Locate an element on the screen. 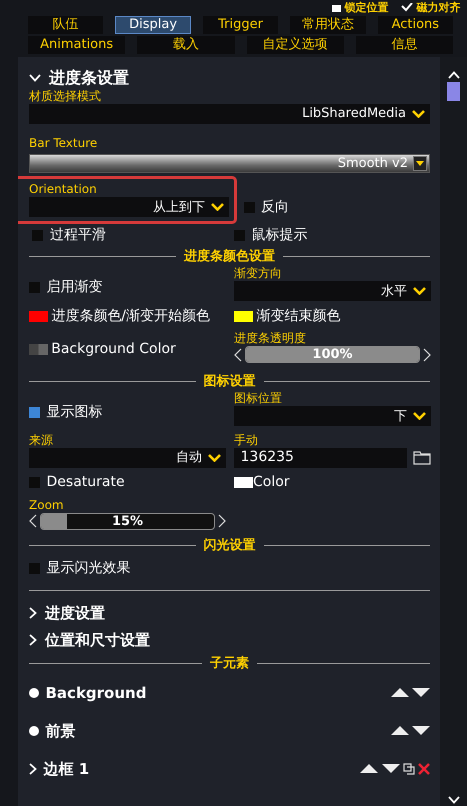 This screenshot has width=467, height=806. color-label: Background Color is located at coordinates (113, 350).